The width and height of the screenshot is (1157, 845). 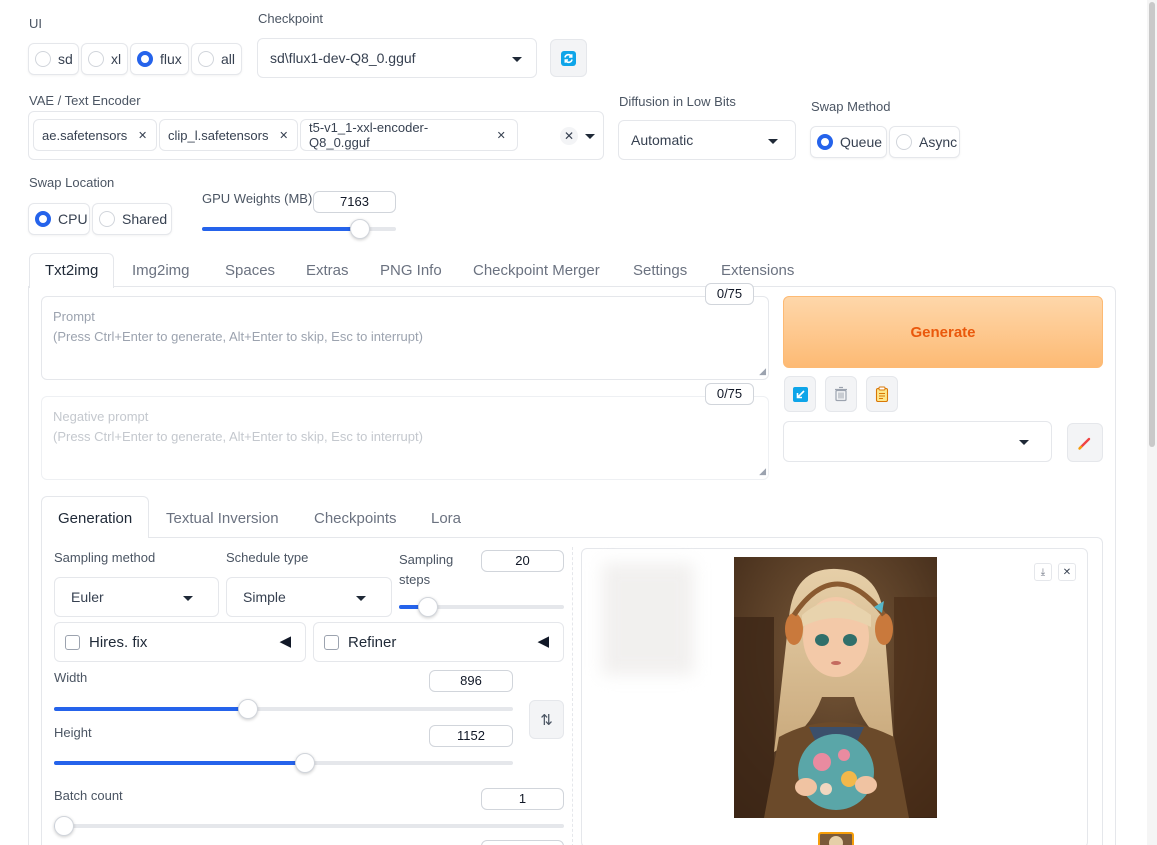 I want to click on negative-prompt-token-counter: 0/75, so click(x=729, y=394).